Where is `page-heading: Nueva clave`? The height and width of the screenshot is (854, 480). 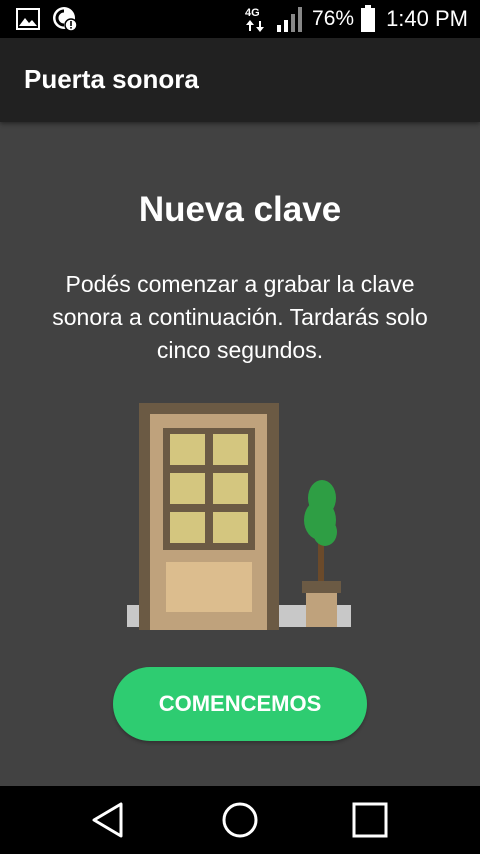
page-heading: Nueva clave is located at coordinates (240, 209).